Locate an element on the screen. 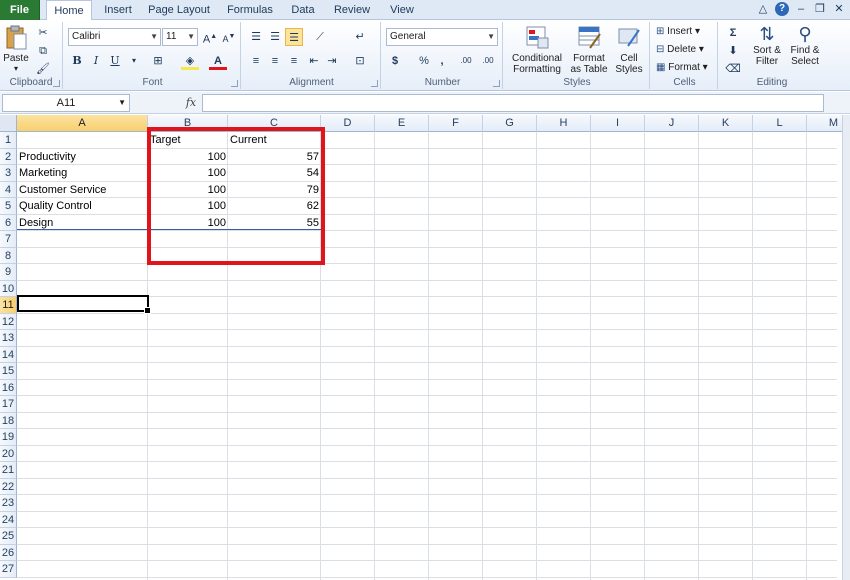  row-header-12: 12 is located at coordinates (8, 321).